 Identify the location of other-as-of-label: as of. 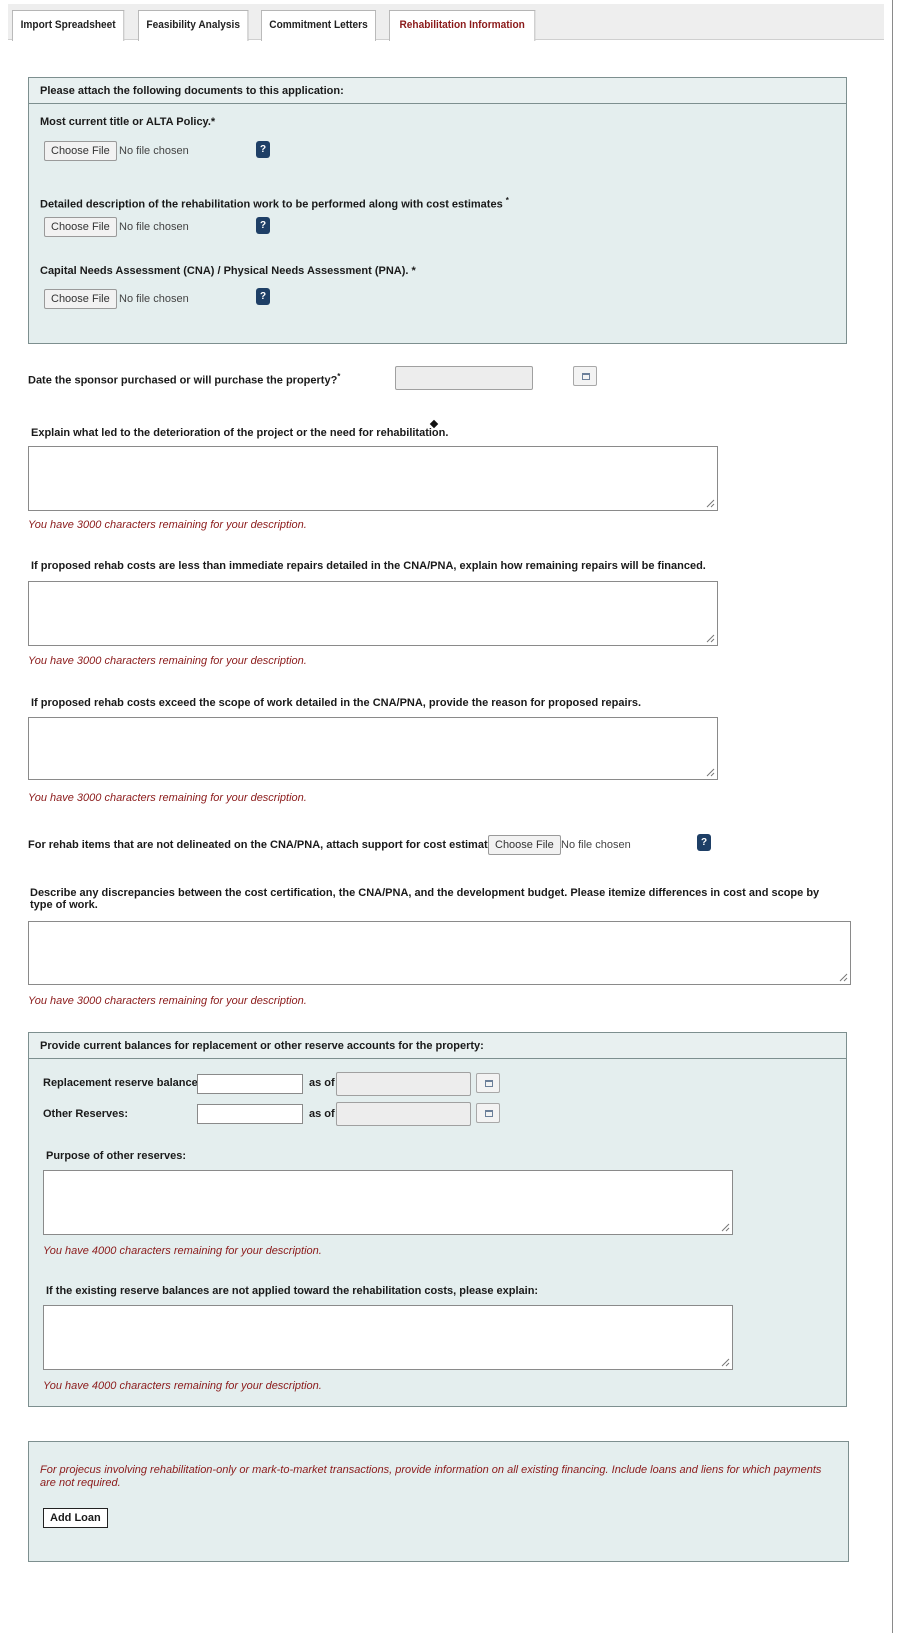
(322, 1114).